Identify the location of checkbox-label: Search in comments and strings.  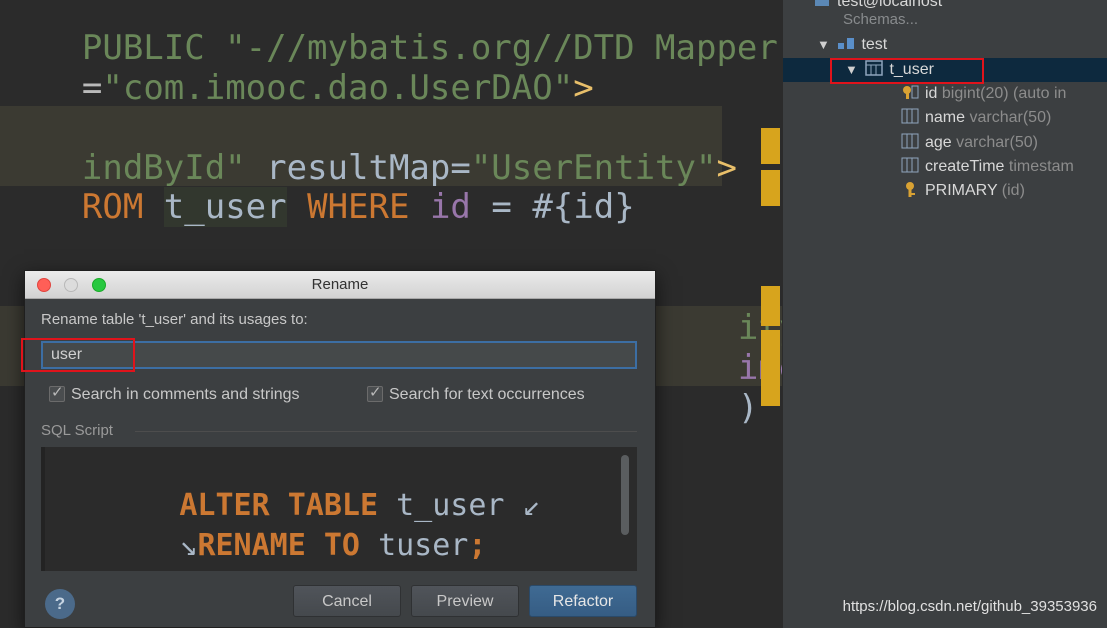
(185, 394).